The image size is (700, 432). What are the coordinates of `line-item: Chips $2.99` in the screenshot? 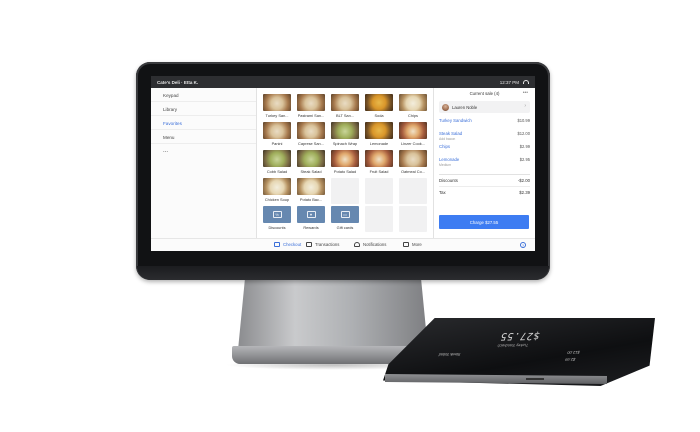 It's located at (484, 150).